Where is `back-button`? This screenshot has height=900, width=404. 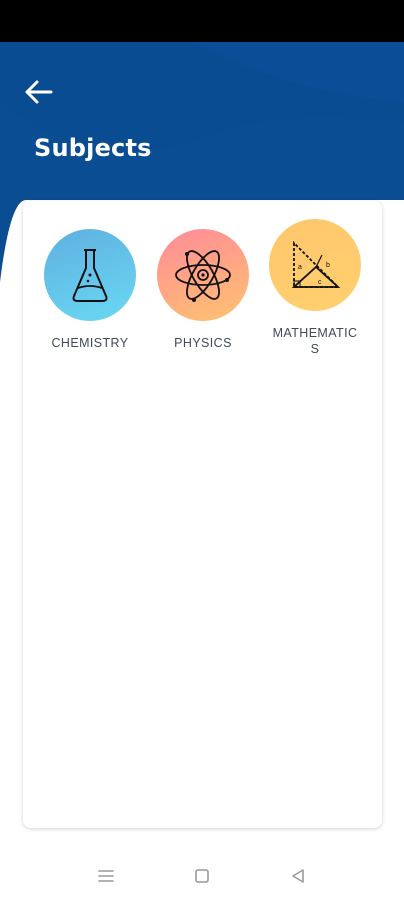
back-button is located at coordinates (38, 92).